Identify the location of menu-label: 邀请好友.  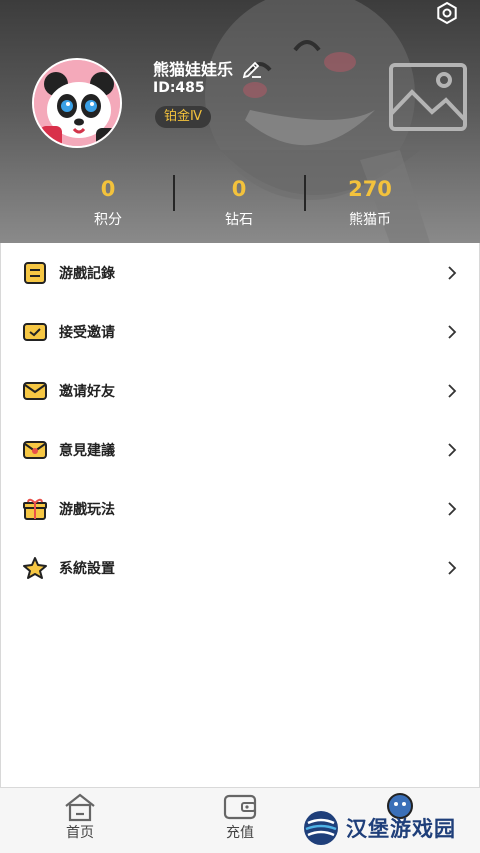
(87, 391).